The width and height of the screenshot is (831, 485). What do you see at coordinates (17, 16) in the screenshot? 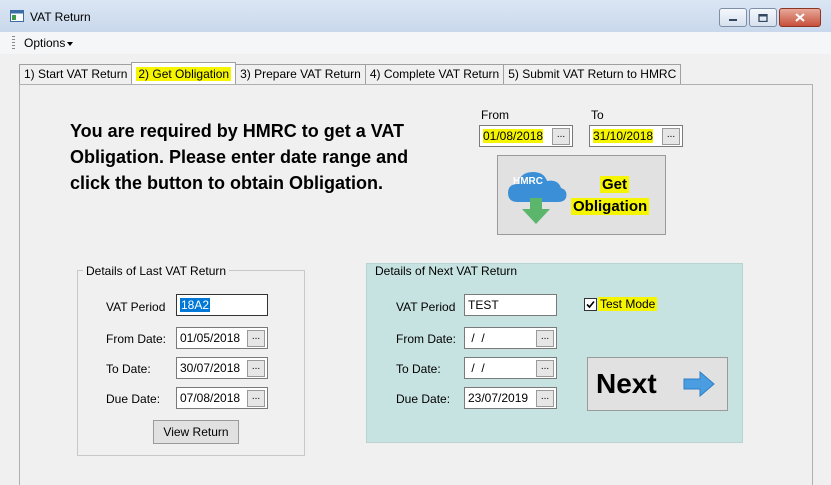
I see `app-window-icon` at bounding box center [17, 16].